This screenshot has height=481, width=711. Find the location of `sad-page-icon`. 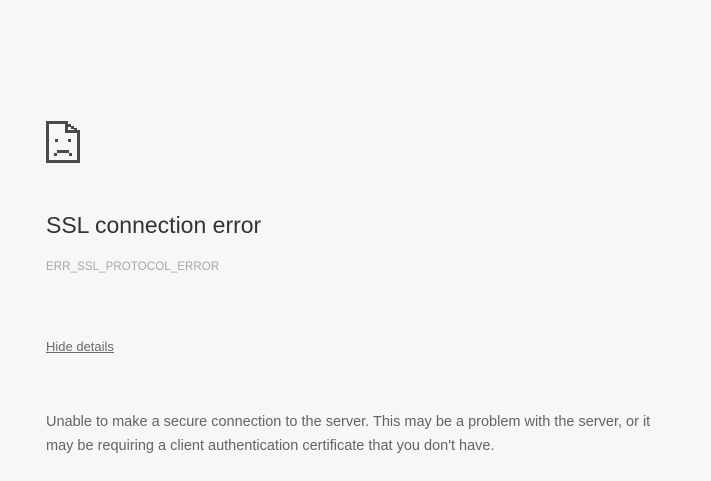

sad-page-icon is located at coordinates (63, 142).